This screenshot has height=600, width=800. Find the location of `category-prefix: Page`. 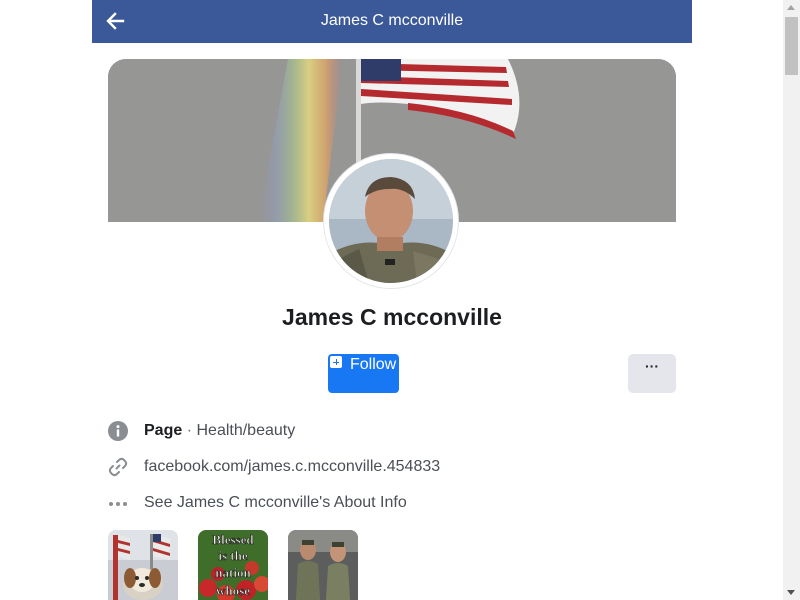

category-prefix: Page is located at coordinates (163, 430).